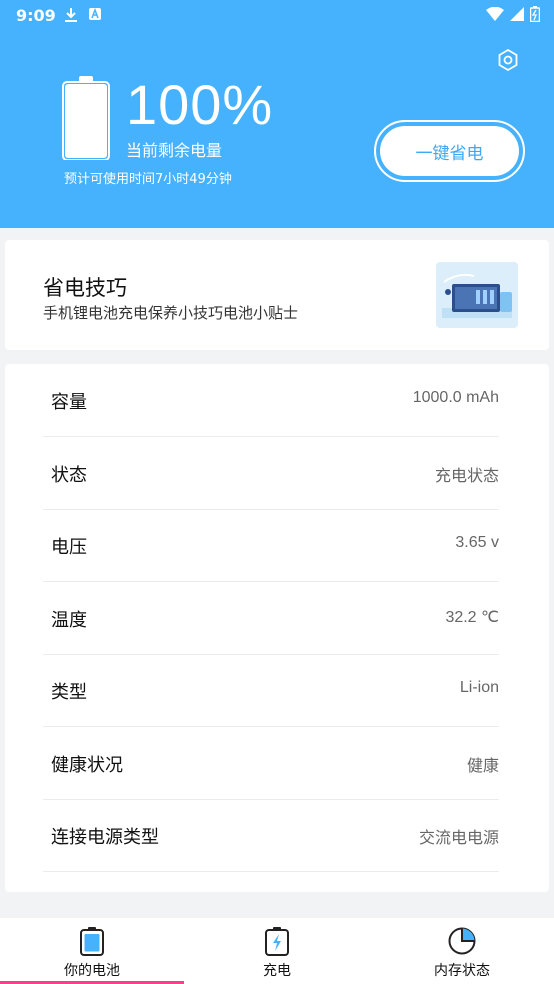 The width and height of the screenshot is (554, 984). I want to click on settings-icon, so click(508, 60).